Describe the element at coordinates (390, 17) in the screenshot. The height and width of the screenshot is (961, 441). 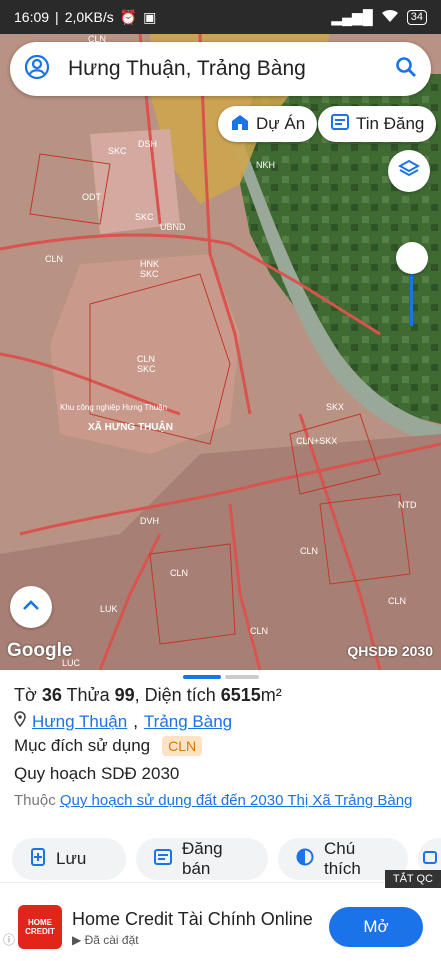
I see `wifi-icon` at that location.